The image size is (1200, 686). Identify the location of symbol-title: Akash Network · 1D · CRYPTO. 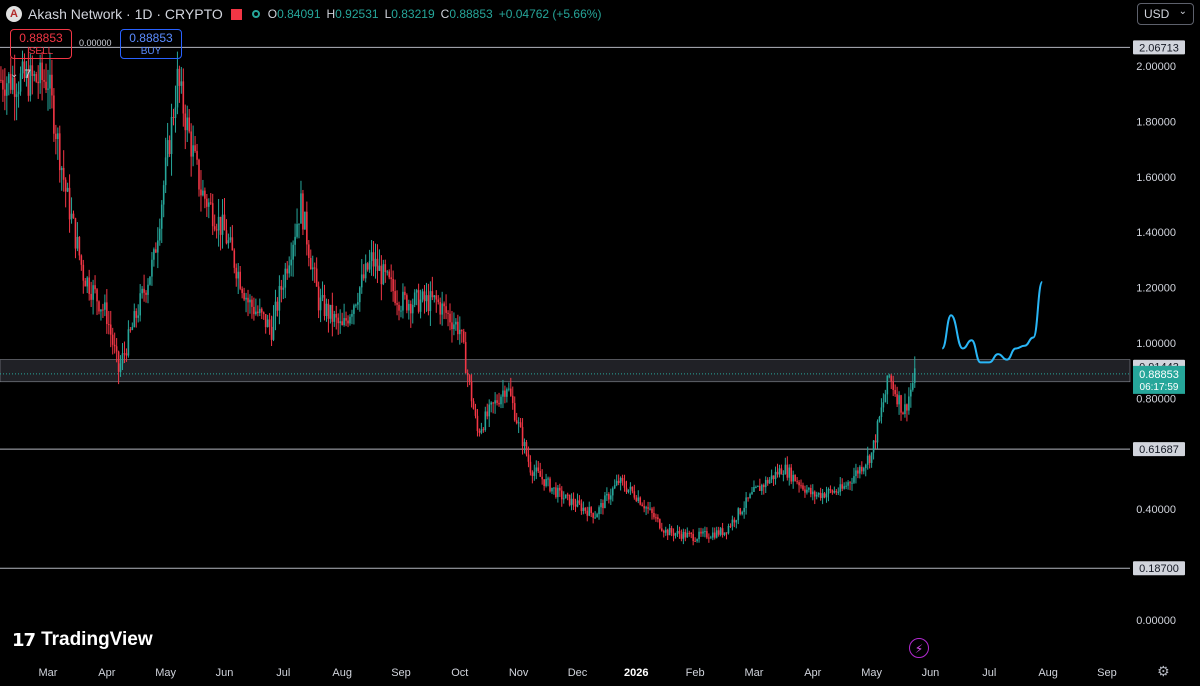
(125, 14).